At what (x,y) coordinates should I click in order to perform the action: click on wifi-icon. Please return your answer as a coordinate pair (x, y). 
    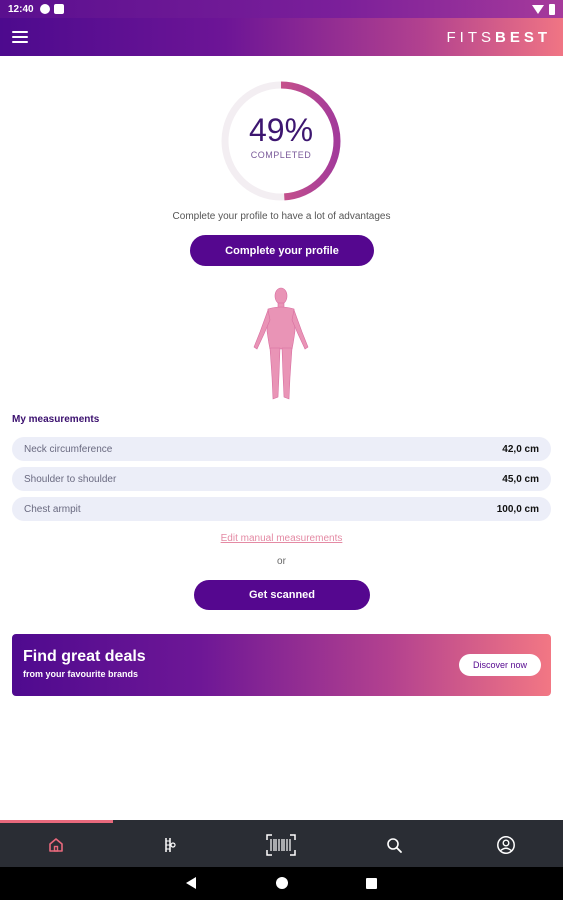
    Looking at the image, I should click on (538, 9).